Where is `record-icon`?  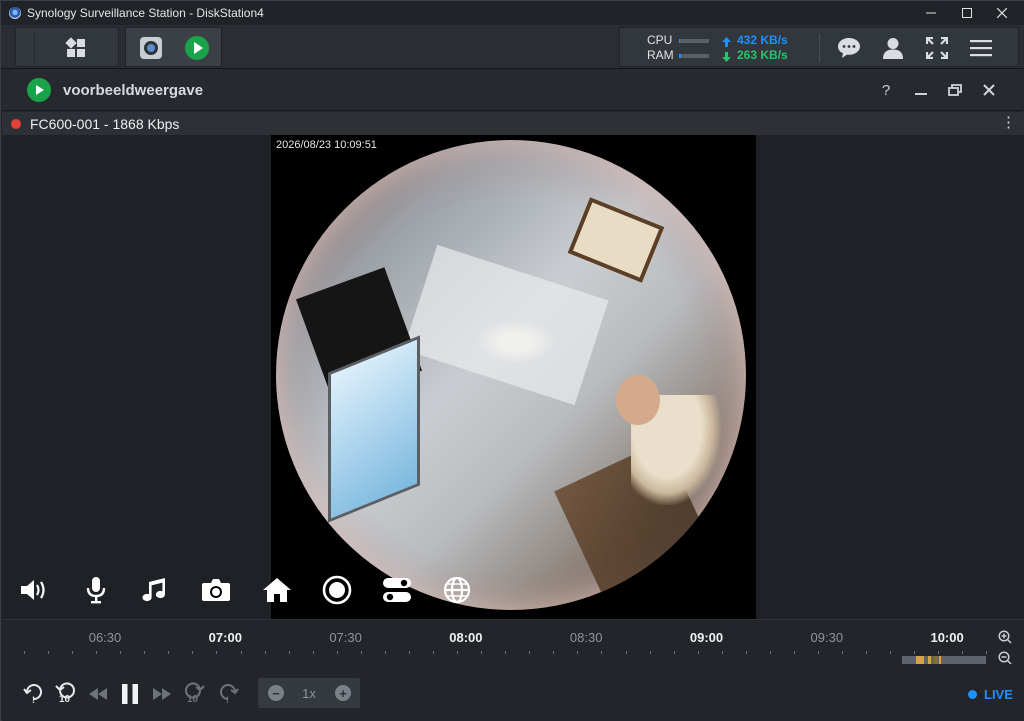
record-icon is located at coordinates (337, 590).